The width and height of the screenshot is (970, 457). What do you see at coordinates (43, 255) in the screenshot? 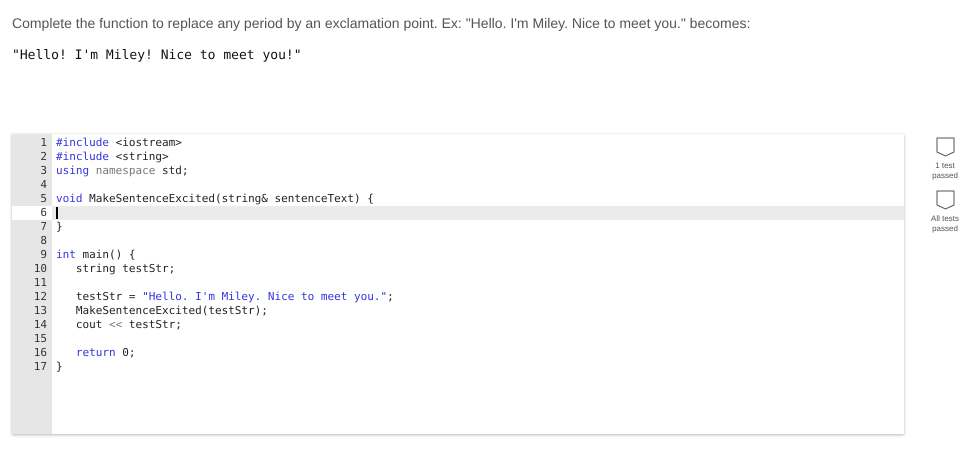
I see `line-number: 9` at bounding box center [43, 255].